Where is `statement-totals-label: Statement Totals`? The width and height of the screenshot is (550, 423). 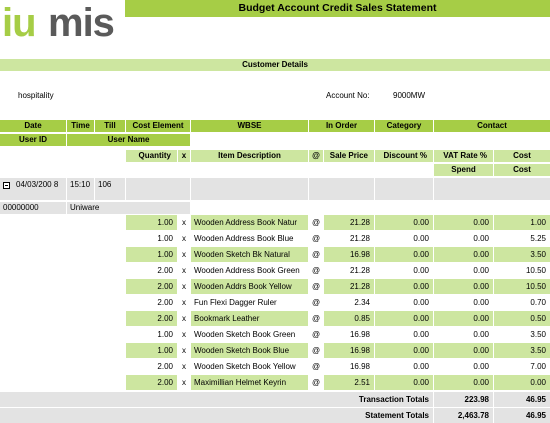 statement-totals-label: Statement Totals is located at coordinates (216, 415).